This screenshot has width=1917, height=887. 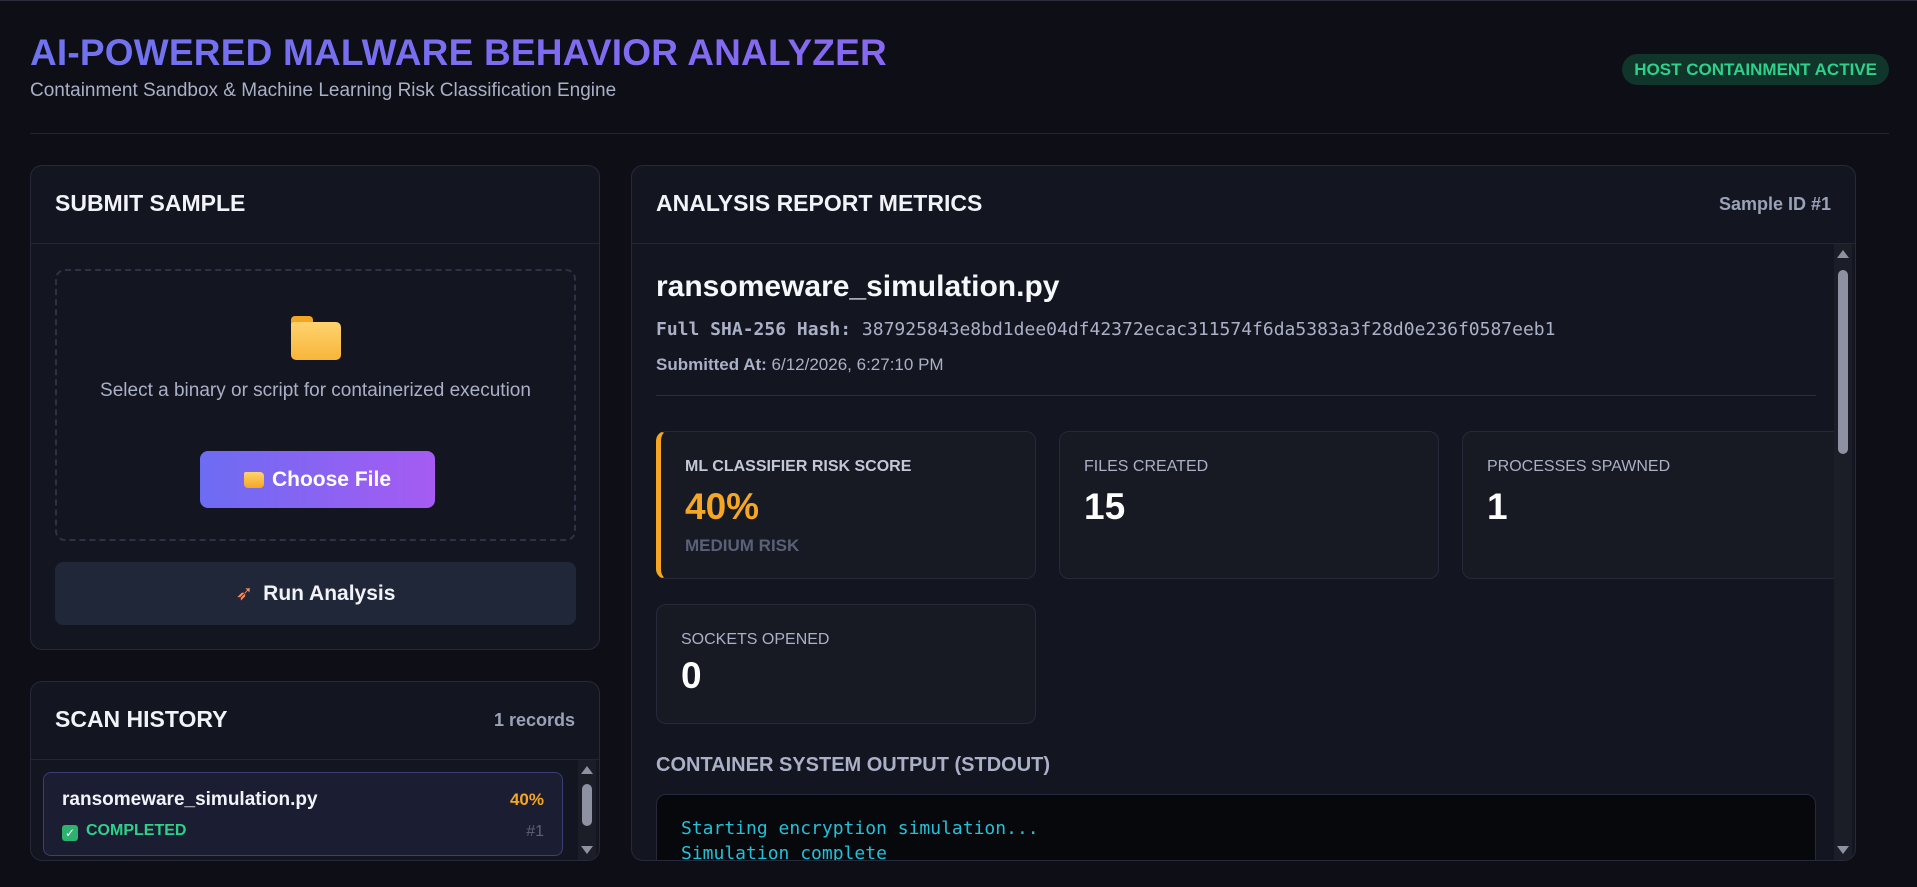 I want to click on sockets-opened-label: SOCKETS OPENED, so click(x=755, y=639).